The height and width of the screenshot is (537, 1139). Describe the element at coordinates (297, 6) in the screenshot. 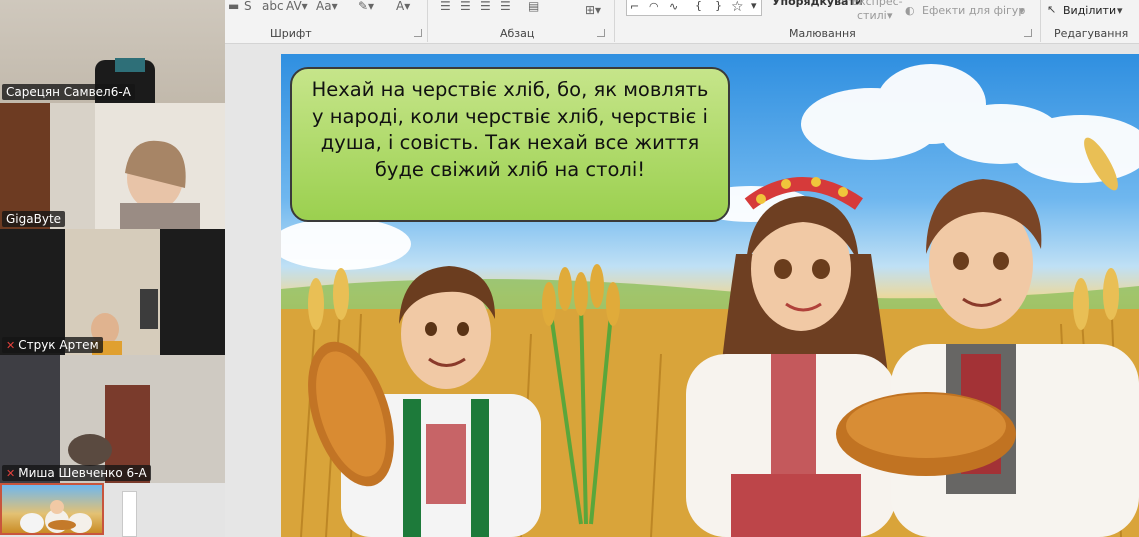

I see `character-spacing-icon: AV▾` at that location.